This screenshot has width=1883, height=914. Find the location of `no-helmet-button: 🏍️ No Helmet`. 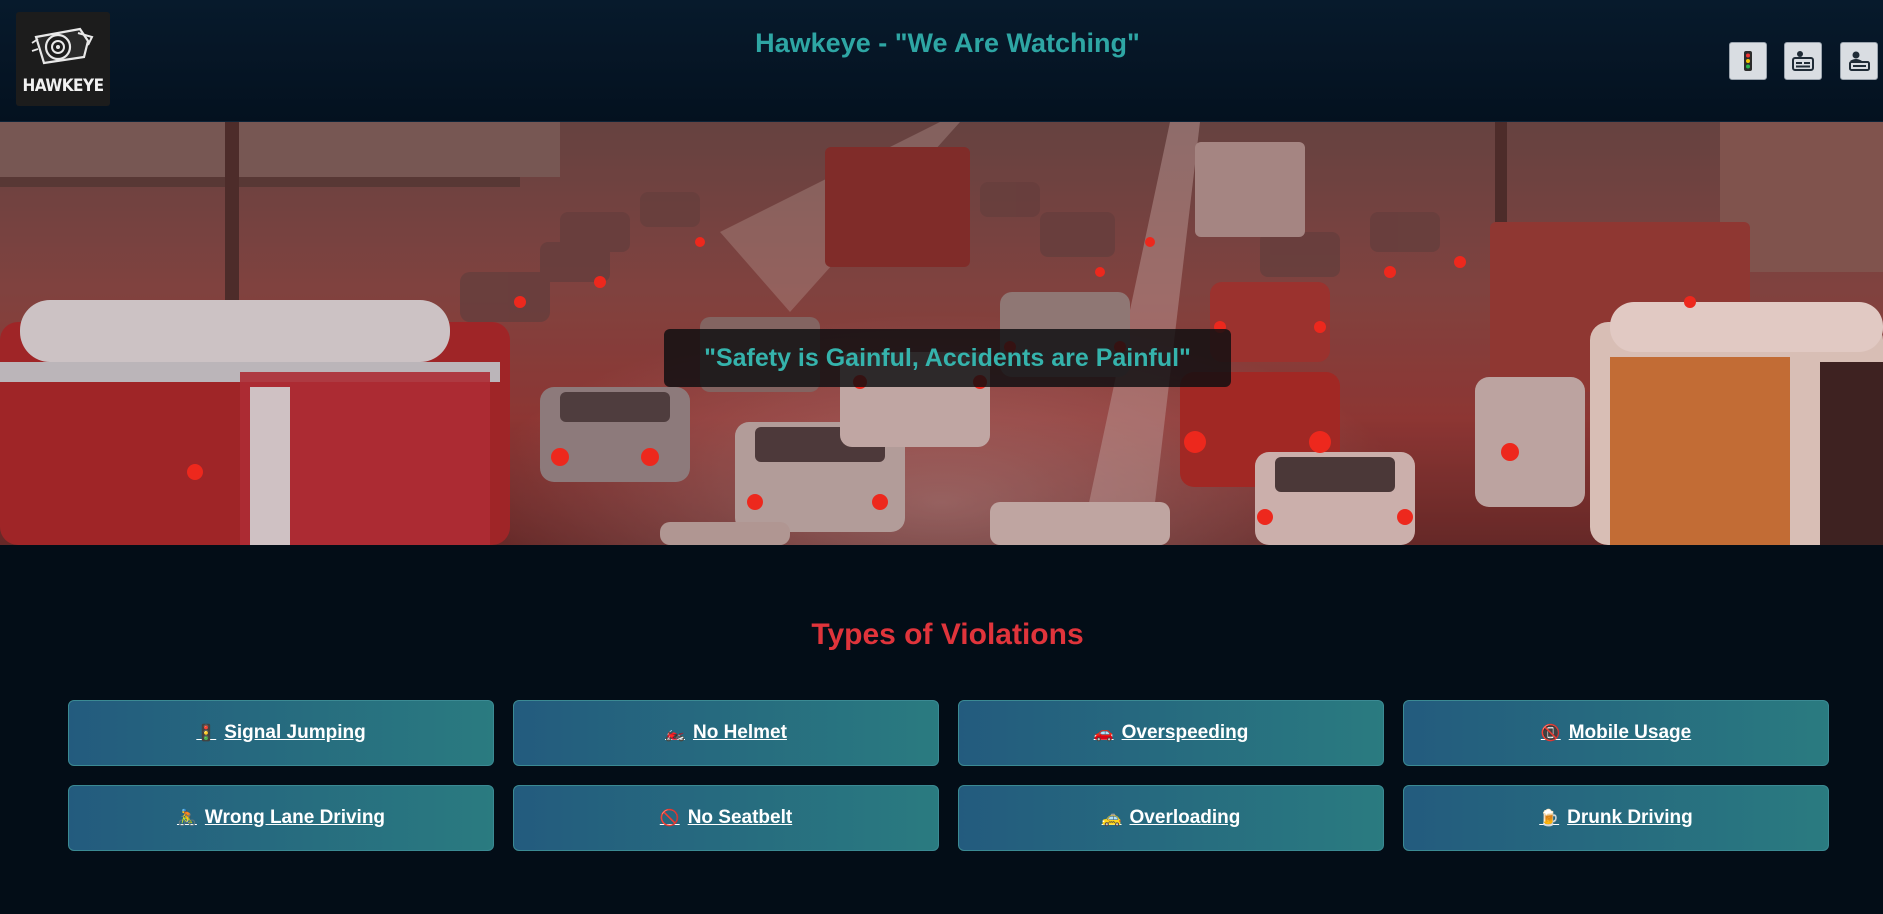

no-helmet-button: 🏍️ No Helmet is located at coordinates (726, 733).